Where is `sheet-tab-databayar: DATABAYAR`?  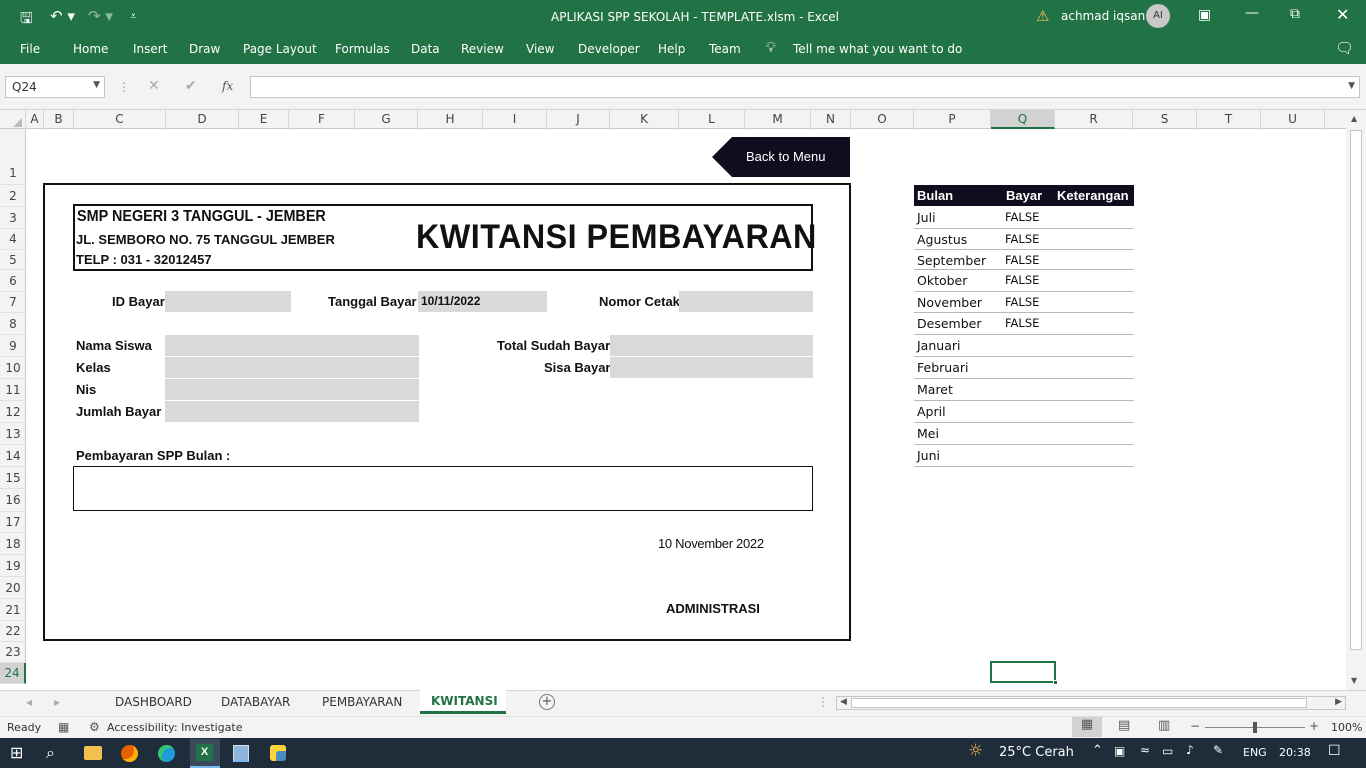
sheet-tab-databayar: DATABAYAR is located at coordinates (255, 702).